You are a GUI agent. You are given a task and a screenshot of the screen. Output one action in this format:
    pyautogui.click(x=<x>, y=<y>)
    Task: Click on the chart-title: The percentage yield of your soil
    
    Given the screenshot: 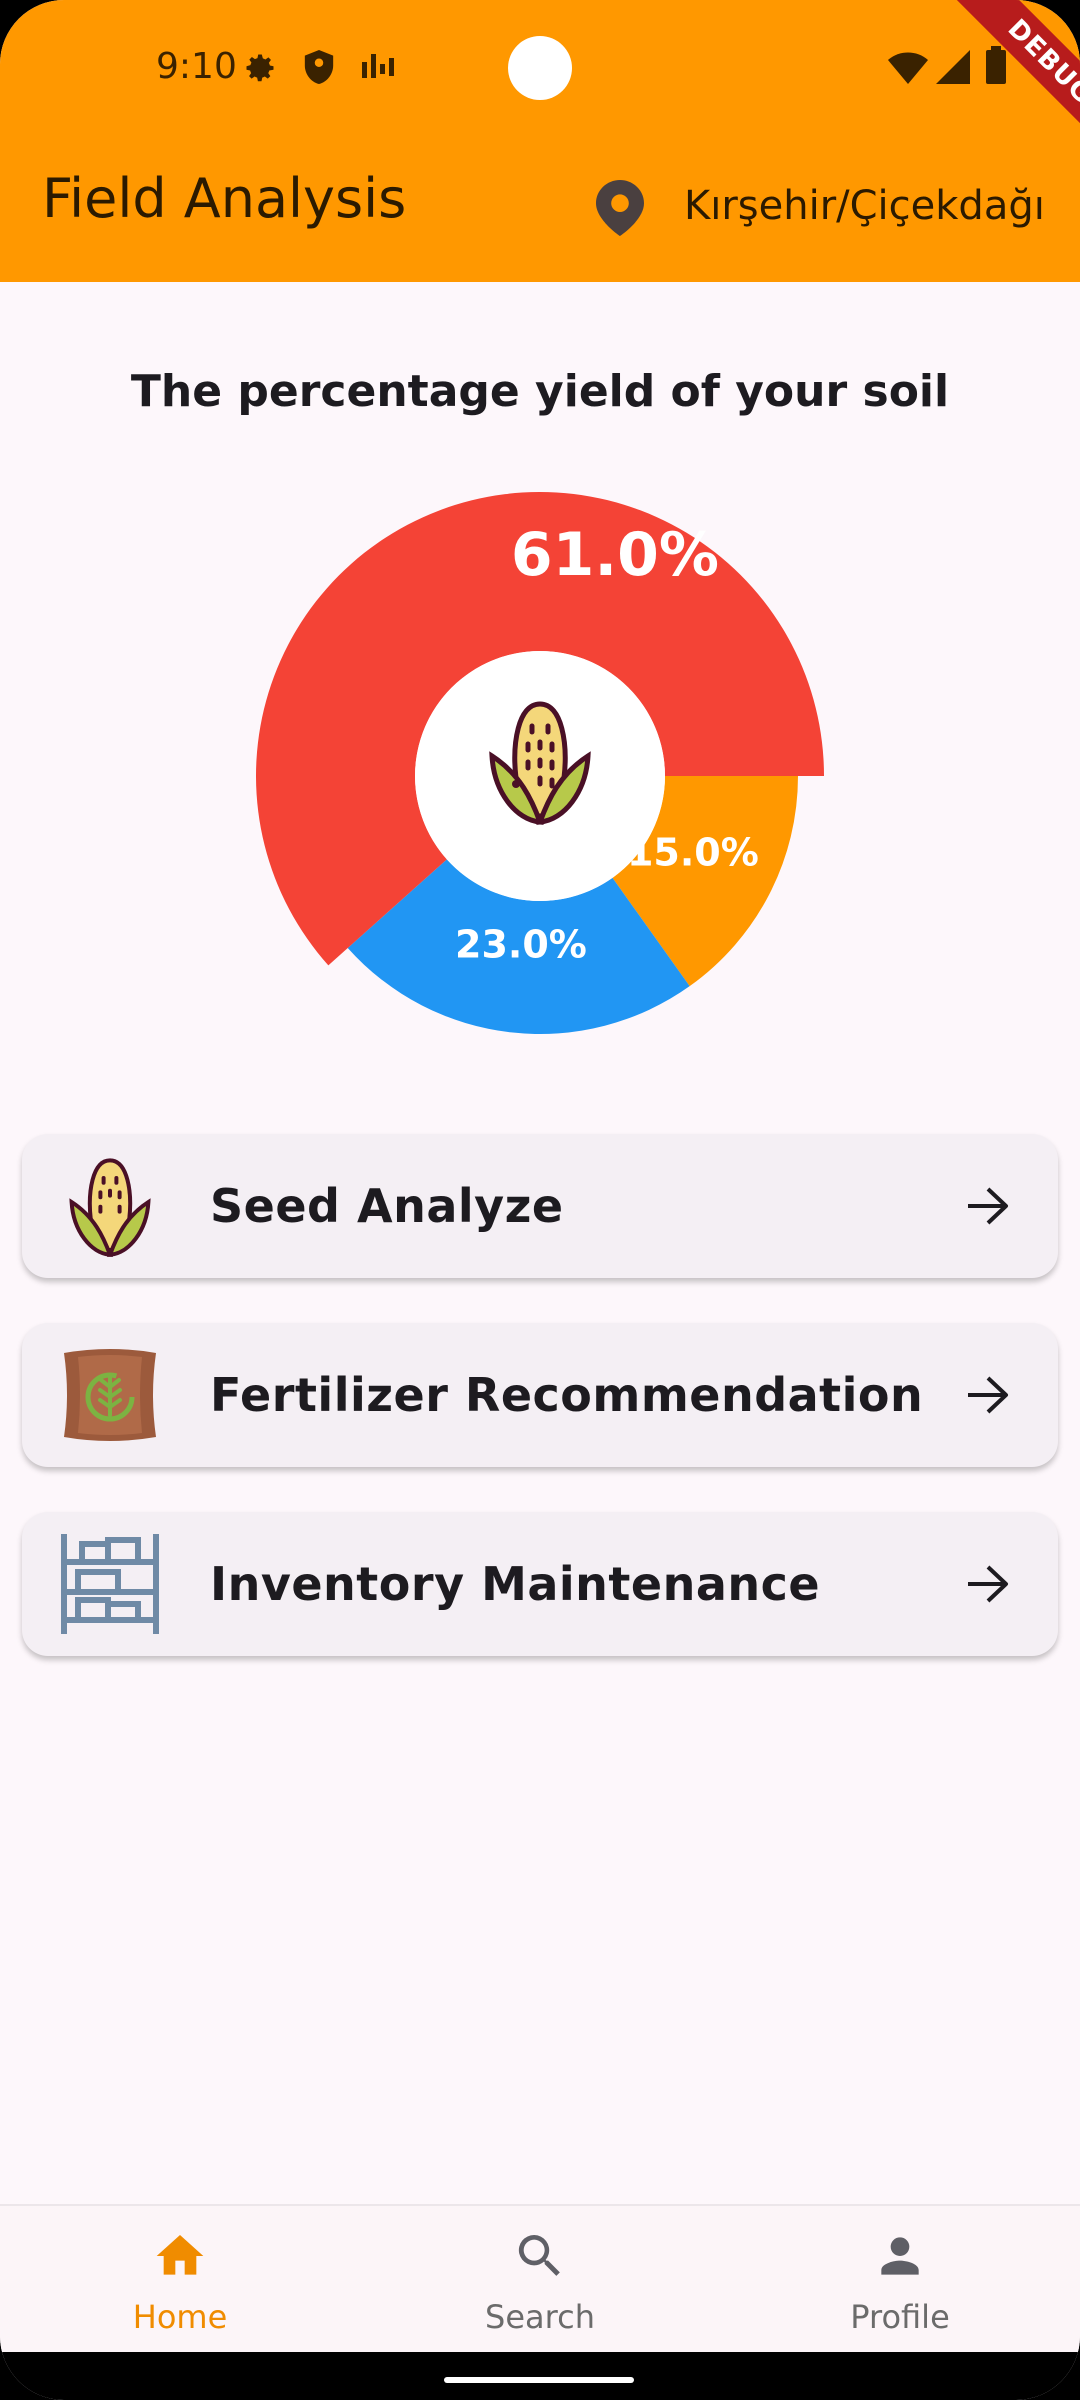 What is the action you would take?
    pyautogui.click(x=540, y=391)
    